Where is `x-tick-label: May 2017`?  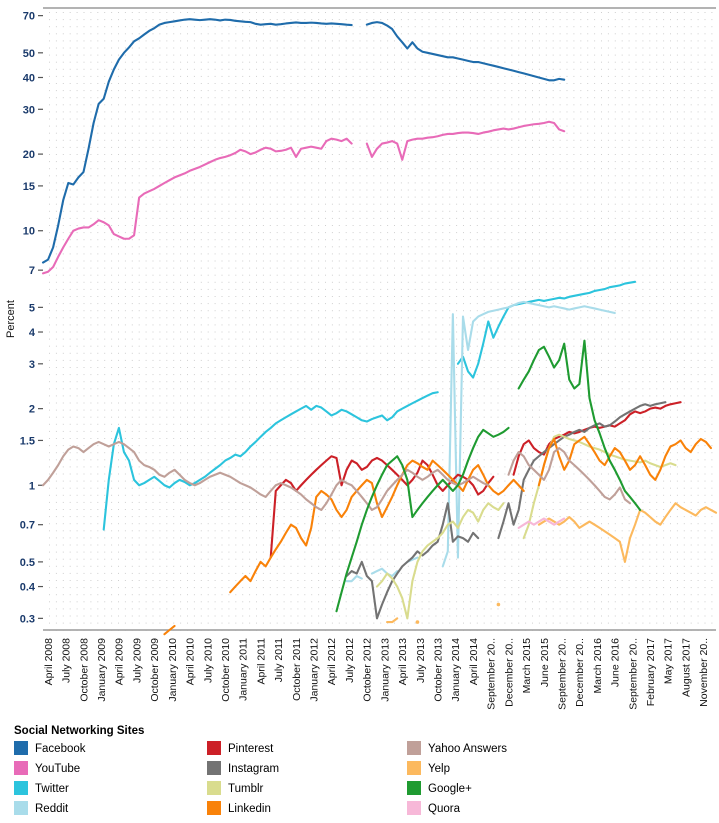
x-tick-label: May 2017 is located at coordinates (669, 661).